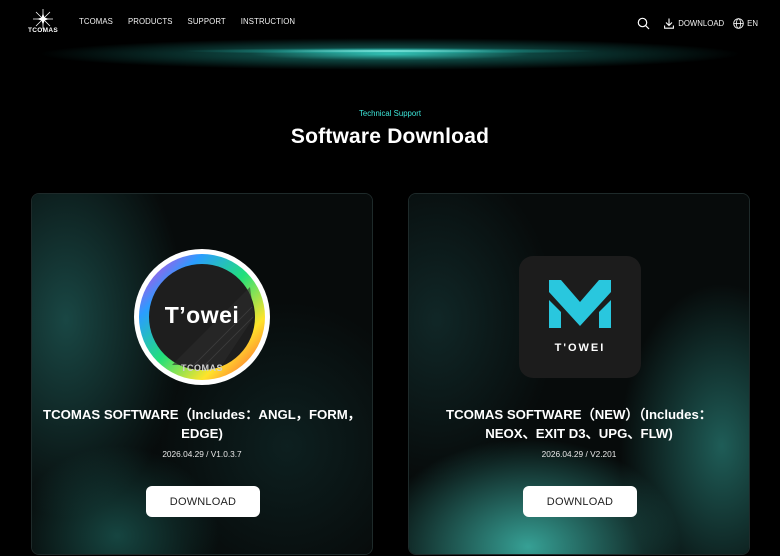 The height and width of the screenshot is (556, 780). I want to click on tcomas-logo-subtext: TCOMAS, so click(202, 368).